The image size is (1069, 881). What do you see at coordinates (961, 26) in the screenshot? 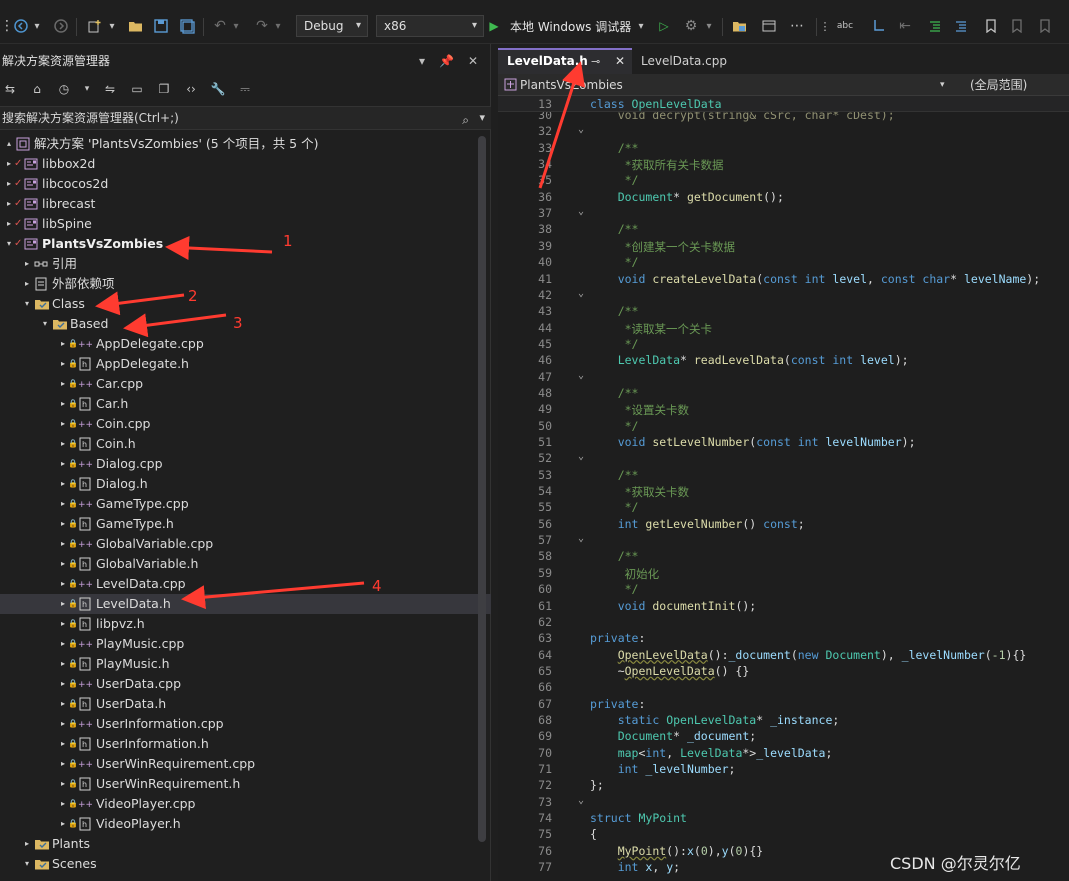
I see `uncomment-icon` at bounding box center [961, 26].